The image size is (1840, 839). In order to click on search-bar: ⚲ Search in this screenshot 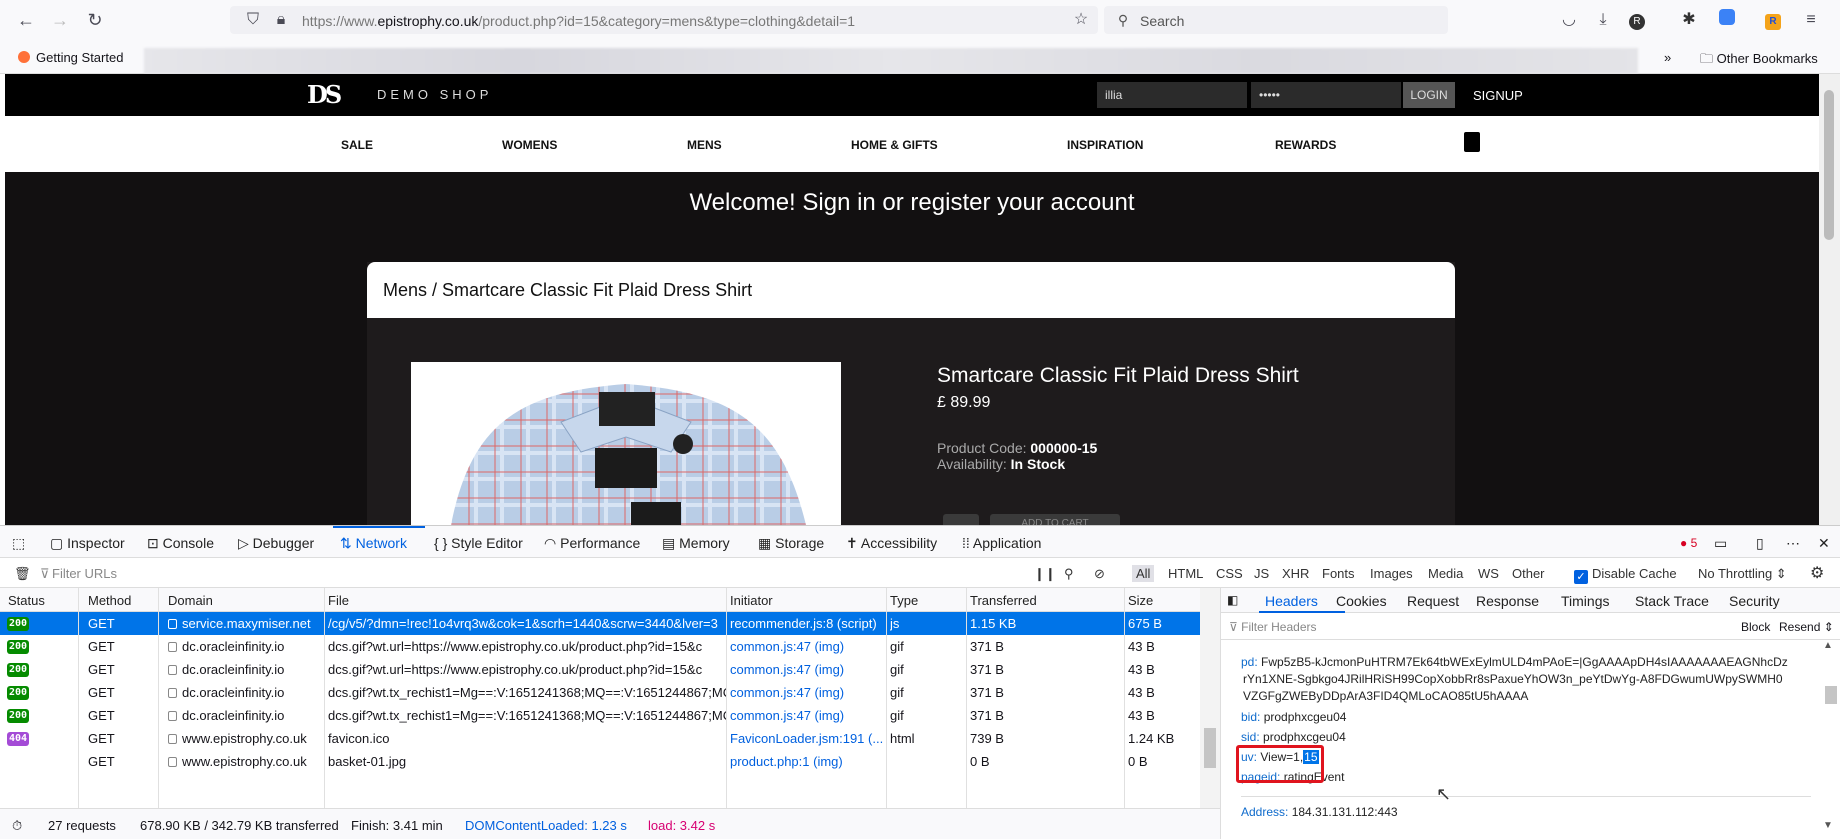, I will do `click(1276, 20)`.